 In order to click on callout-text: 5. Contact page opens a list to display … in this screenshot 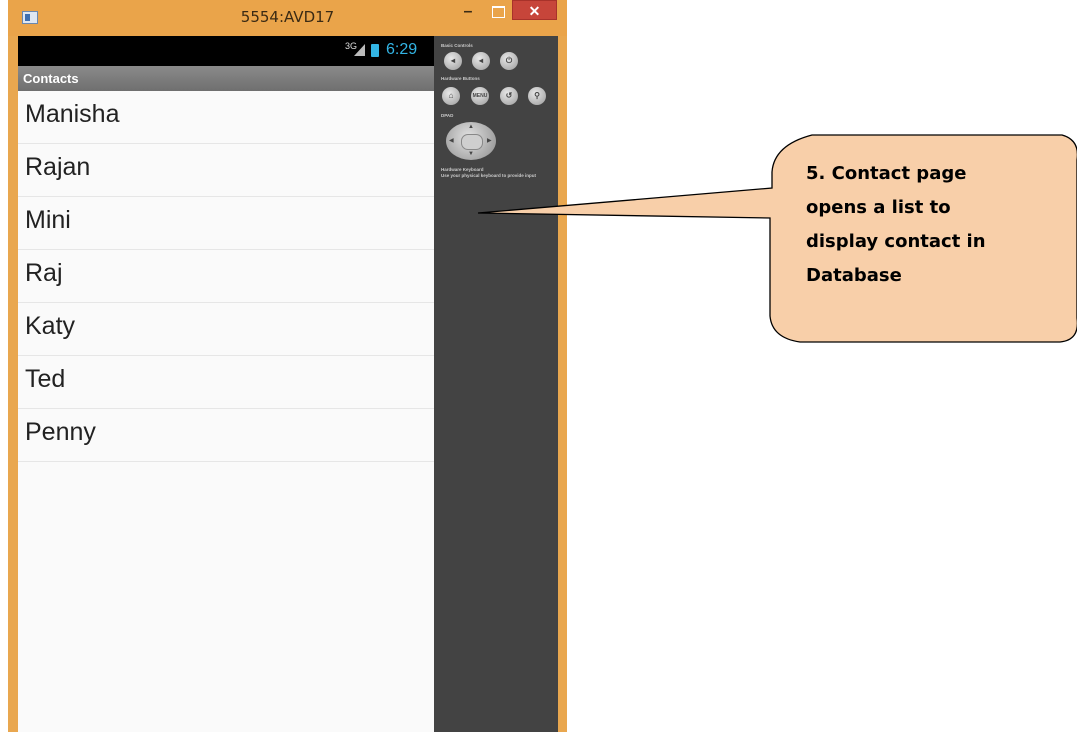, I will do `click(931, 225)`.